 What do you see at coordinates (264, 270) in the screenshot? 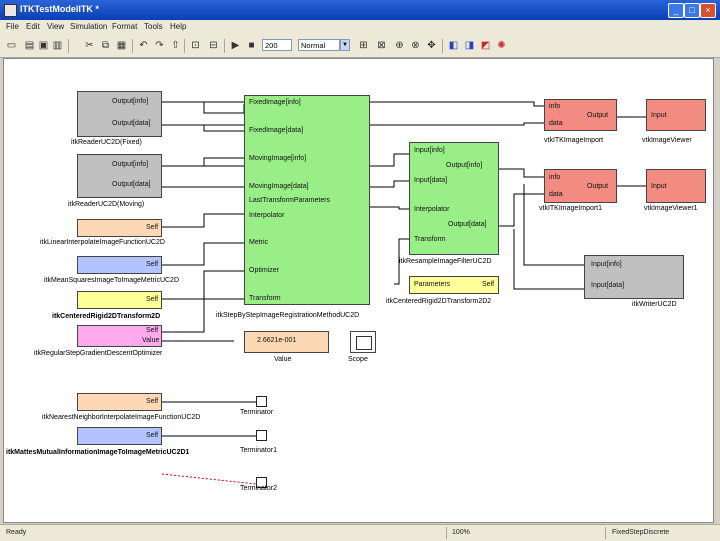
I see `port-optimizer: Optimizer` at bounding box center [264, 270].